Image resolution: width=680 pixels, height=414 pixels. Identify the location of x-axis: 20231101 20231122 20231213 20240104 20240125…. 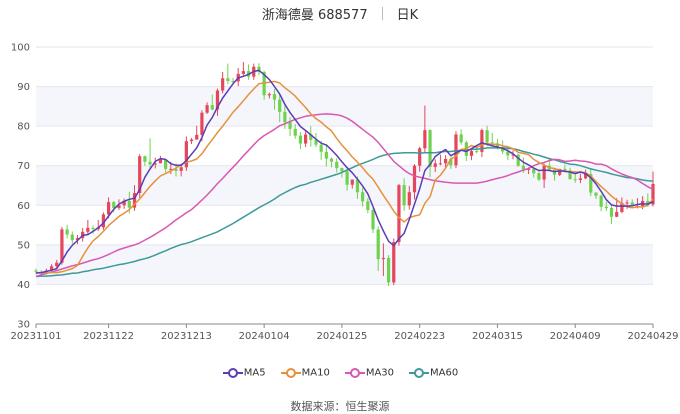
(344, 332).